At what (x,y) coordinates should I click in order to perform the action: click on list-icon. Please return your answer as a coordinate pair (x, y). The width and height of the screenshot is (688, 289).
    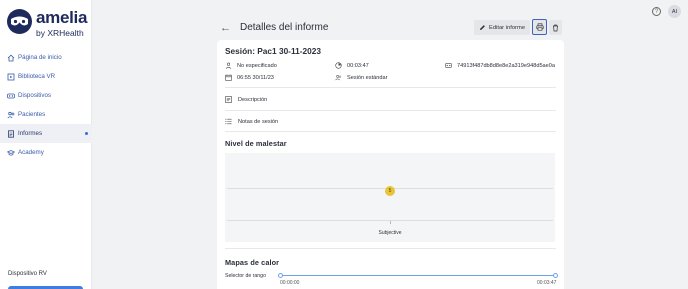
    Looking at the image, I should click on (228, 121).